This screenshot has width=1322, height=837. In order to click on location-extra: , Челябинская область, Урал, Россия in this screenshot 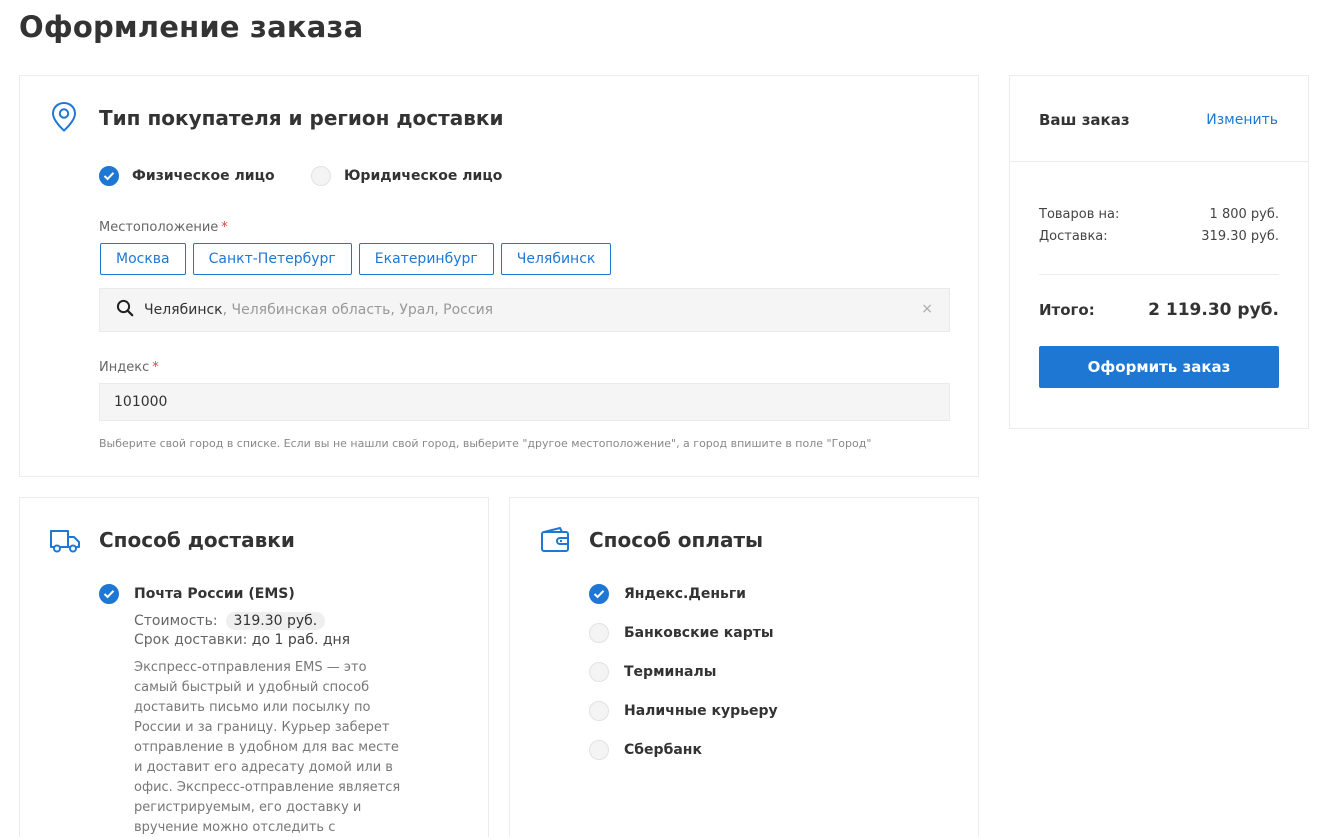, I will do `click(358, 310)`.